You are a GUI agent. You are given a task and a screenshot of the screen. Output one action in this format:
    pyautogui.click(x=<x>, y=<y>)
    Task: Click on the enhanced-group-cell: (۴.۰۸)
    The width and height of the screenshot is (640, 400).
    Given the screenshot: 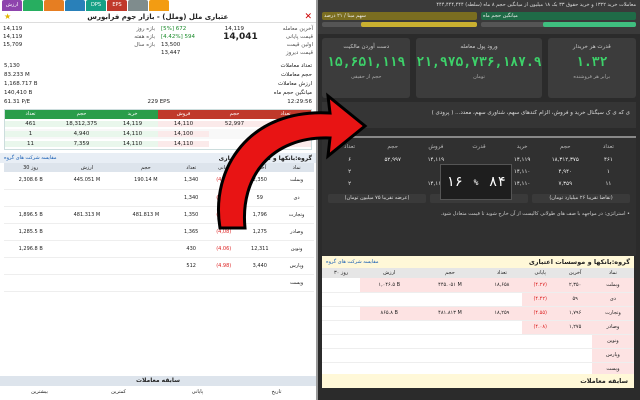 What is the action you would take?
    pyautogui.click(x=540, y=327)
    